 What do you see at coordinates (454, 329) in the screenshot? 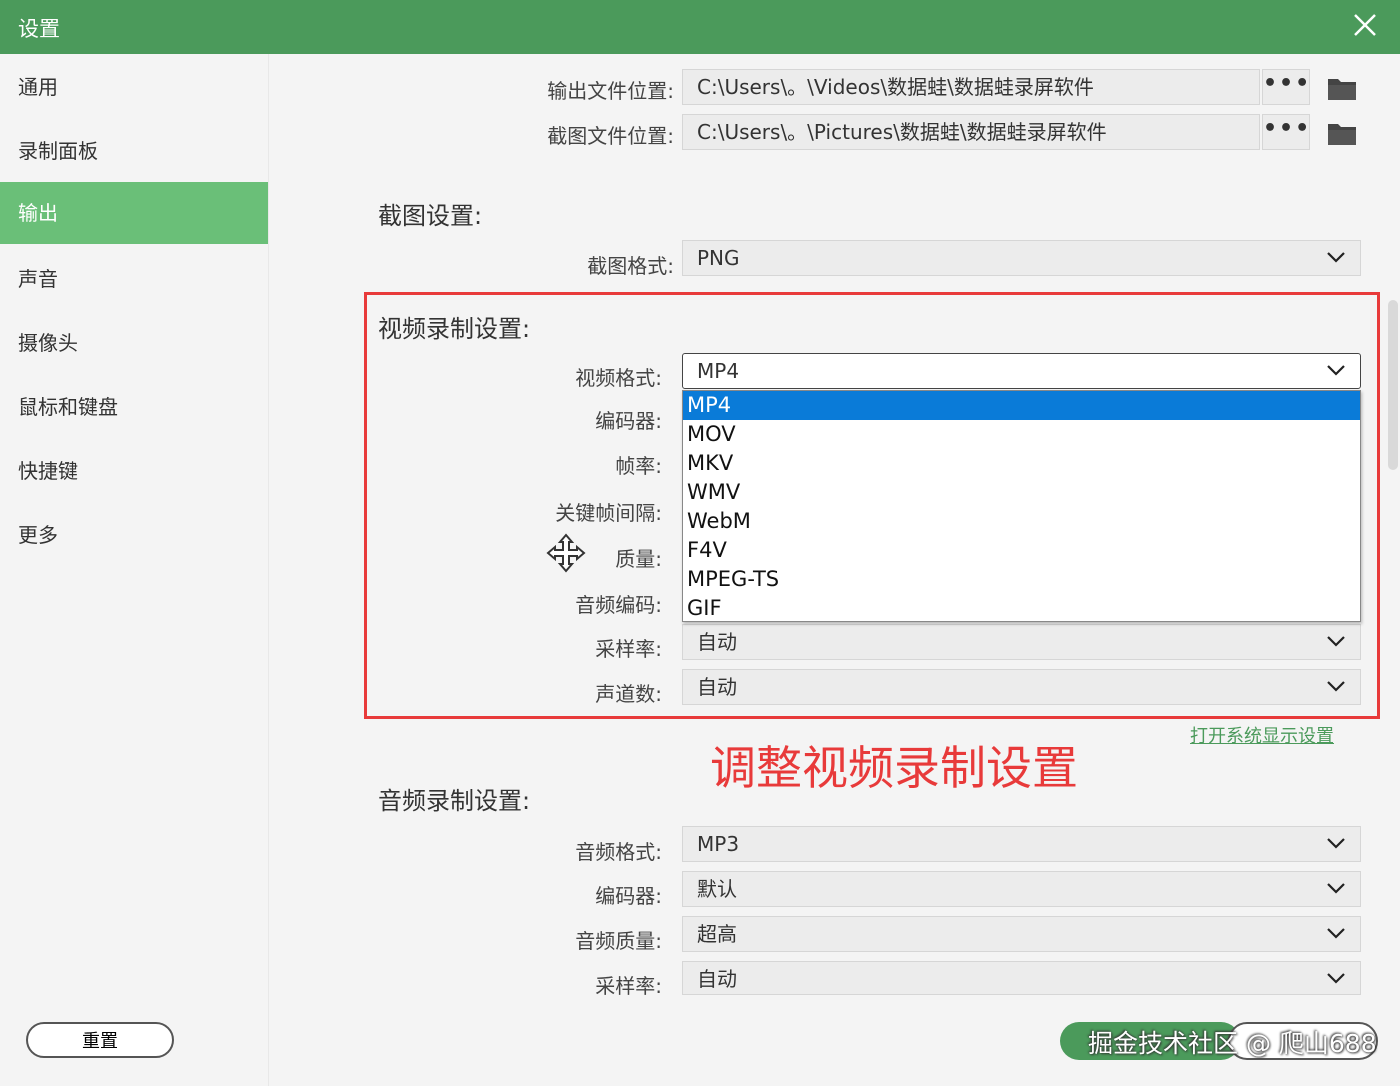
I see `video-section-title: 视频录制设置:` at bounding box center [454, 329].